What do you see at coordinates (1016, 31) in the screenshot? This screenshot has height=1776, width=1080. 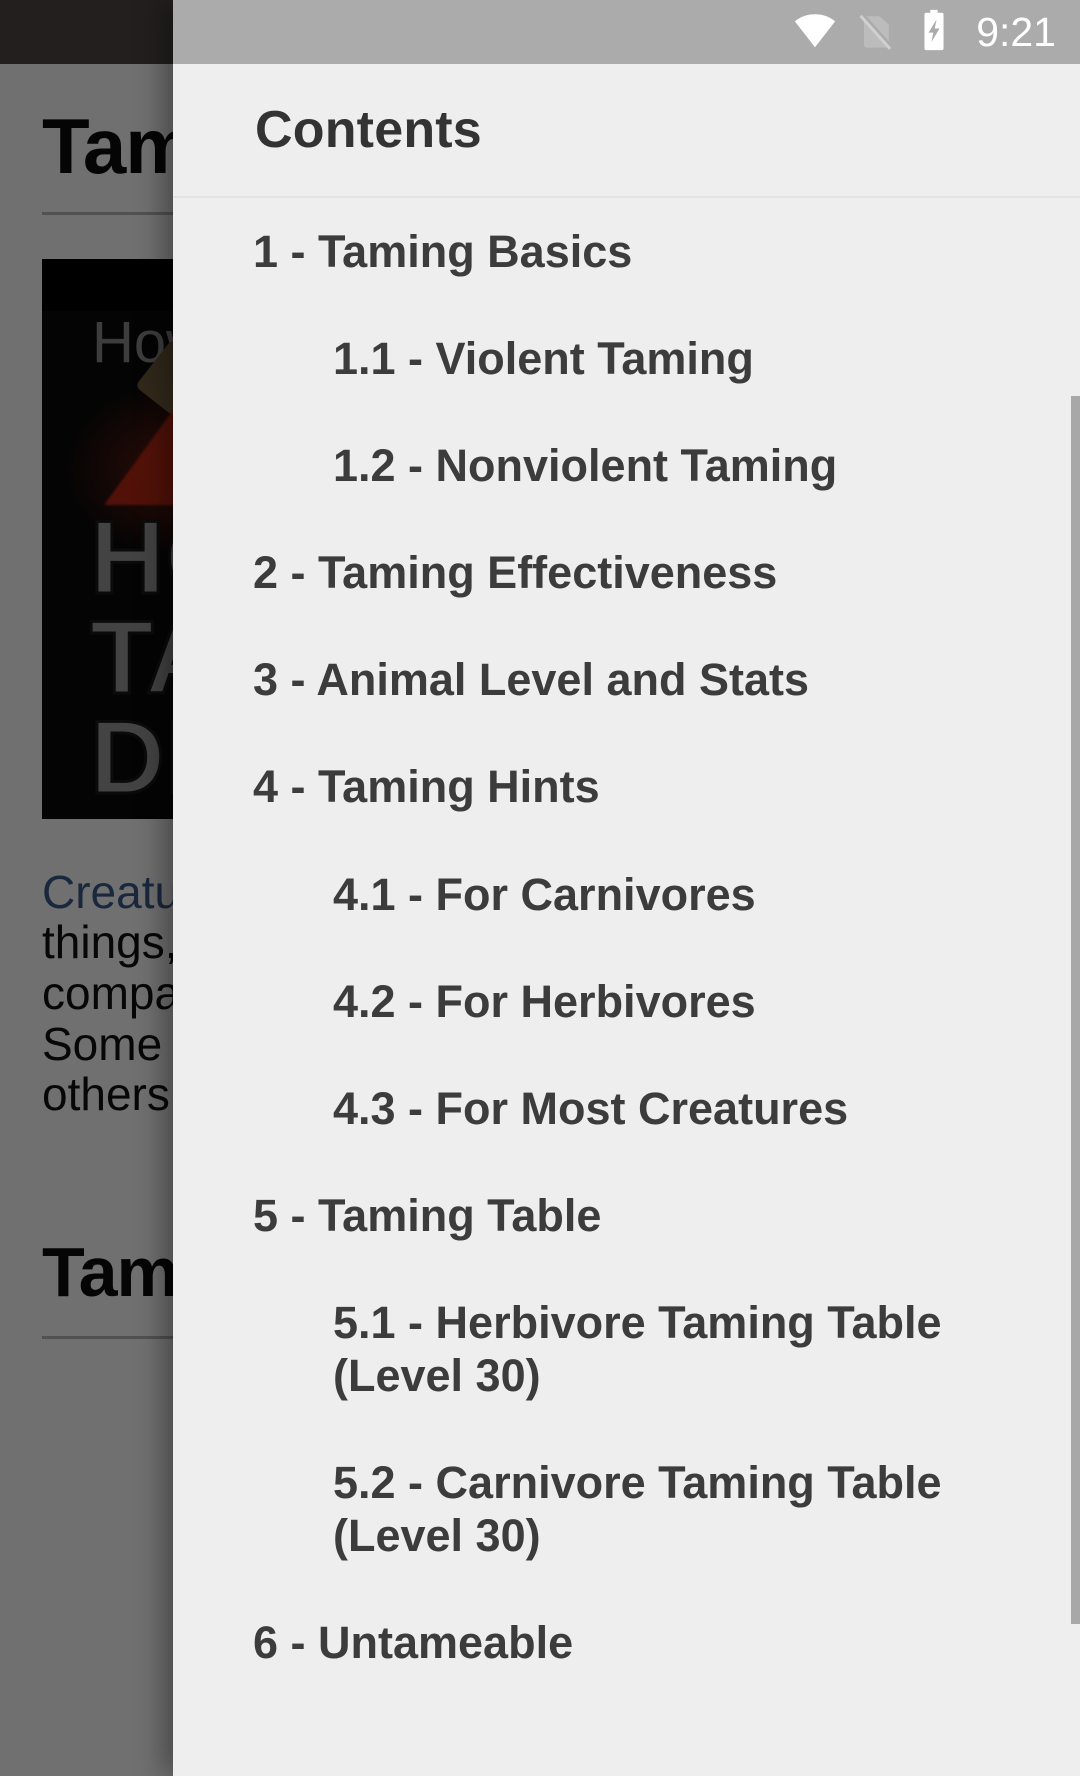 I see `status-bar-clock: 9:21` at bounding box center [1016, 31].